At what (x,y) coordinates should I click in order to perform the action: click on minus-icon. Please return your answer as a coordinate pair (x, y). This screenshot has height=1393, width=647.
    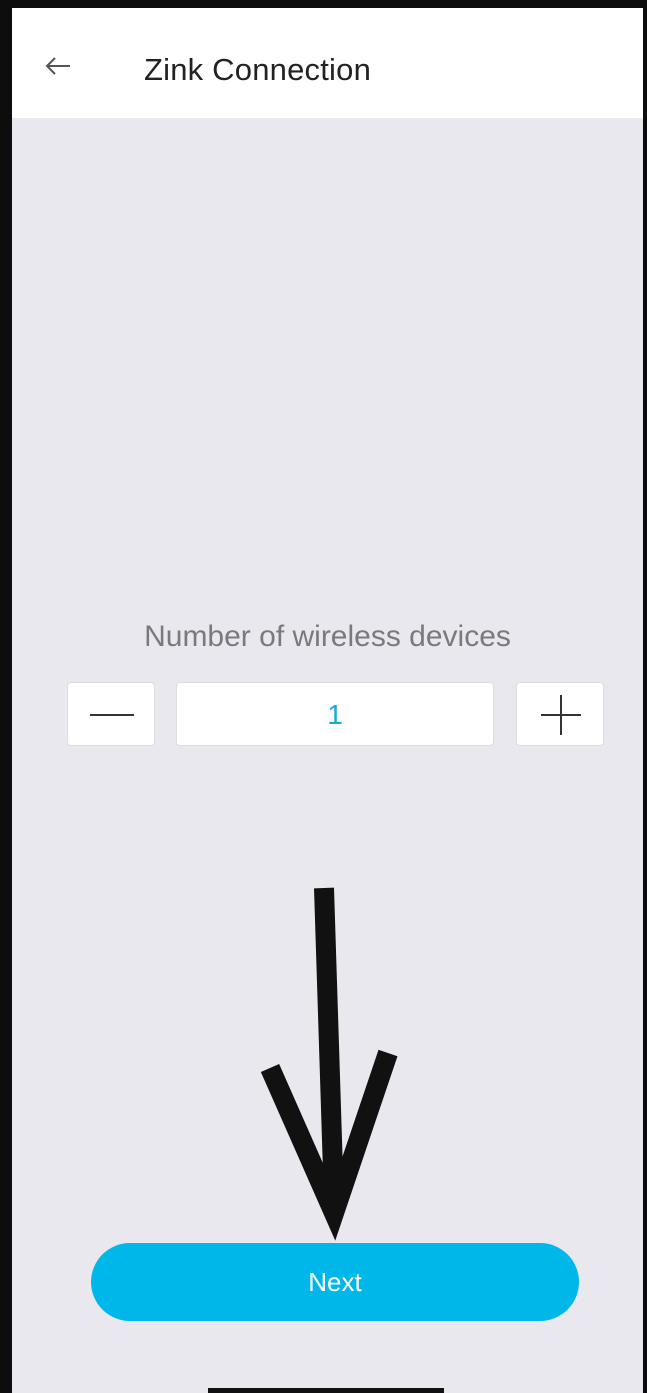
    Looking at the image, I should click on (112, 715).